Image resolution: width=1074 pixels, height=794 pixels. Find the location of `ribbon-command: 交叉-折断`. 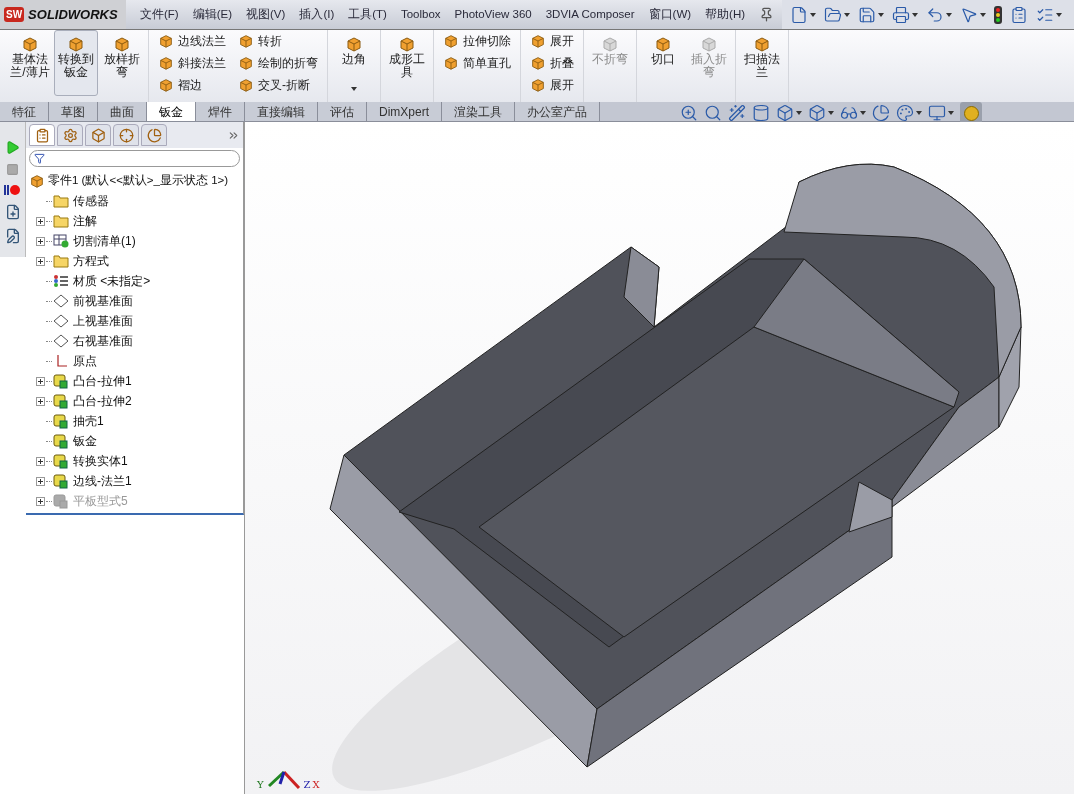

ribbon-command: 交叉-折断 is located at coordinates (278, 85).